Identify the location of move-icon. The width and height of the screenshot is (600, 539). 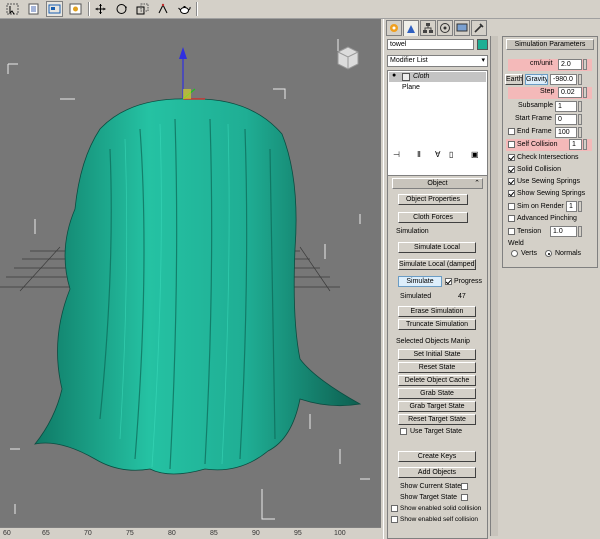
(100, 9).